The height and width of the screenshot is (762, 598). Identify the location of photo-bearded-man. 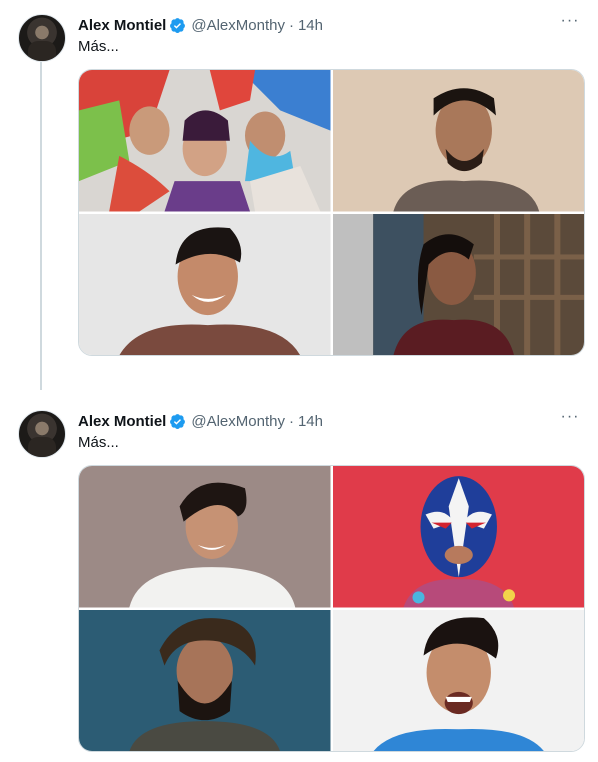
(205, 680).